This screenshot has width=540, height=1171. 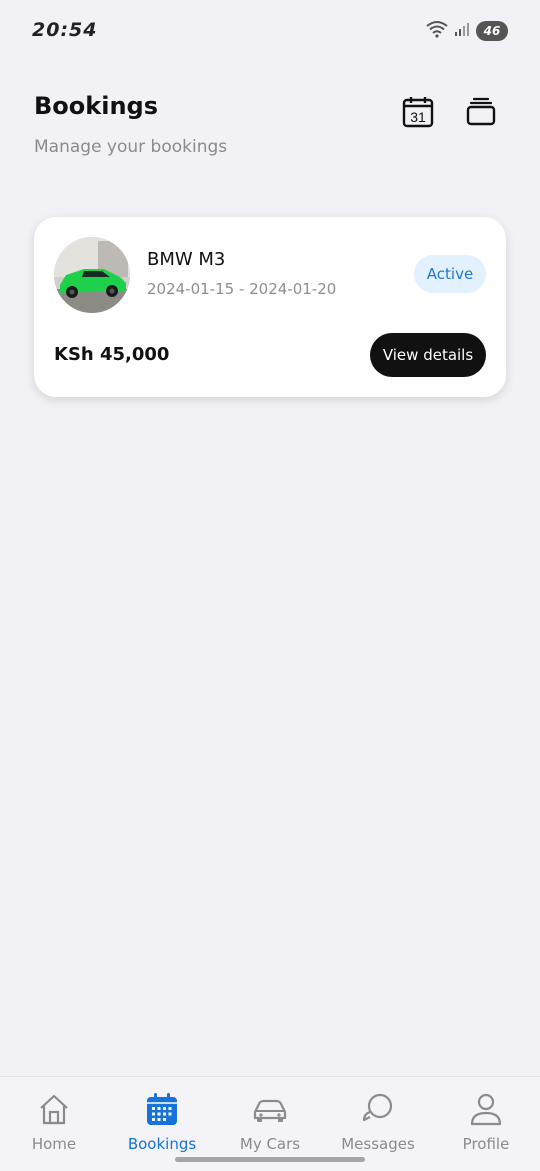 What do you see at coordinates (486, 1144) in the screenshot?
I see `nav-label-profile: Profile` at bounding box center [486, 1144].